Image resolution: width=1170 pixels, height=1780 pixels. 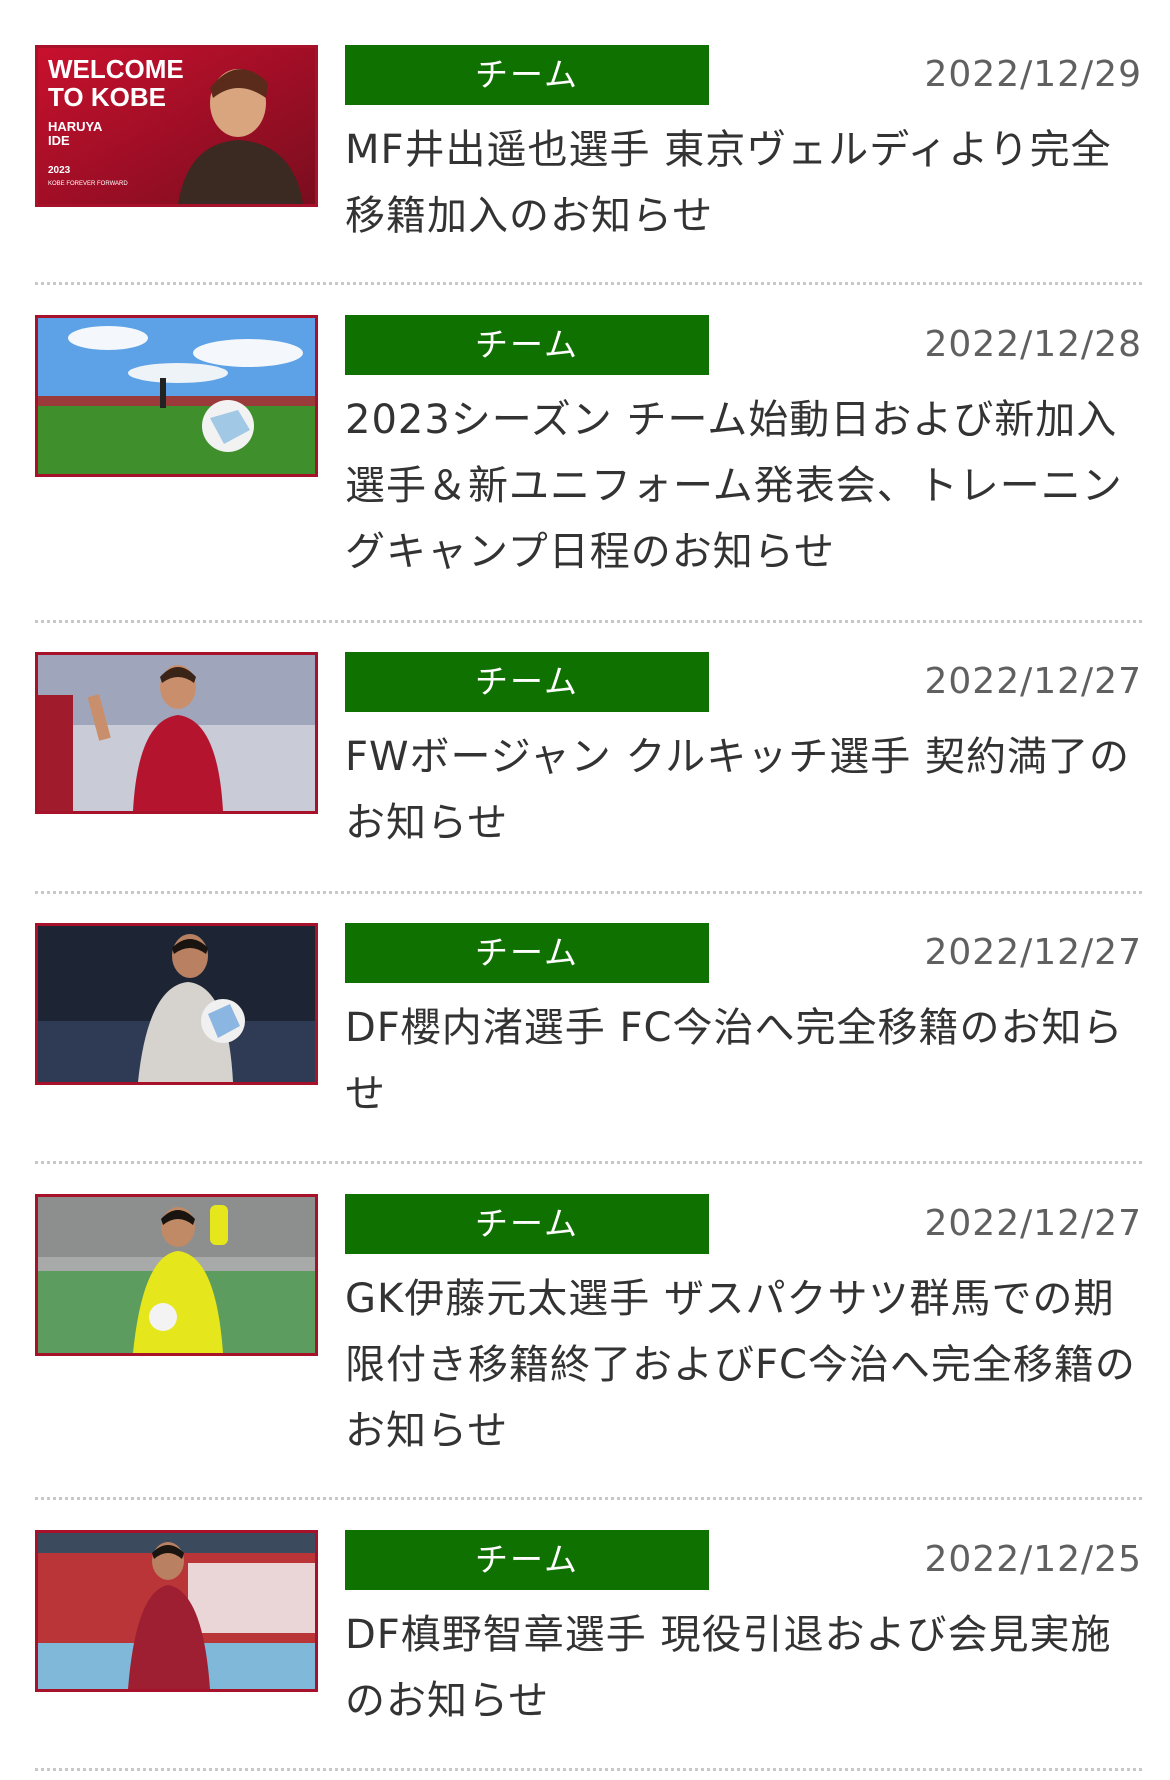 I want to click on news-date: 2022/12/28, so click(x=1033, y=344).